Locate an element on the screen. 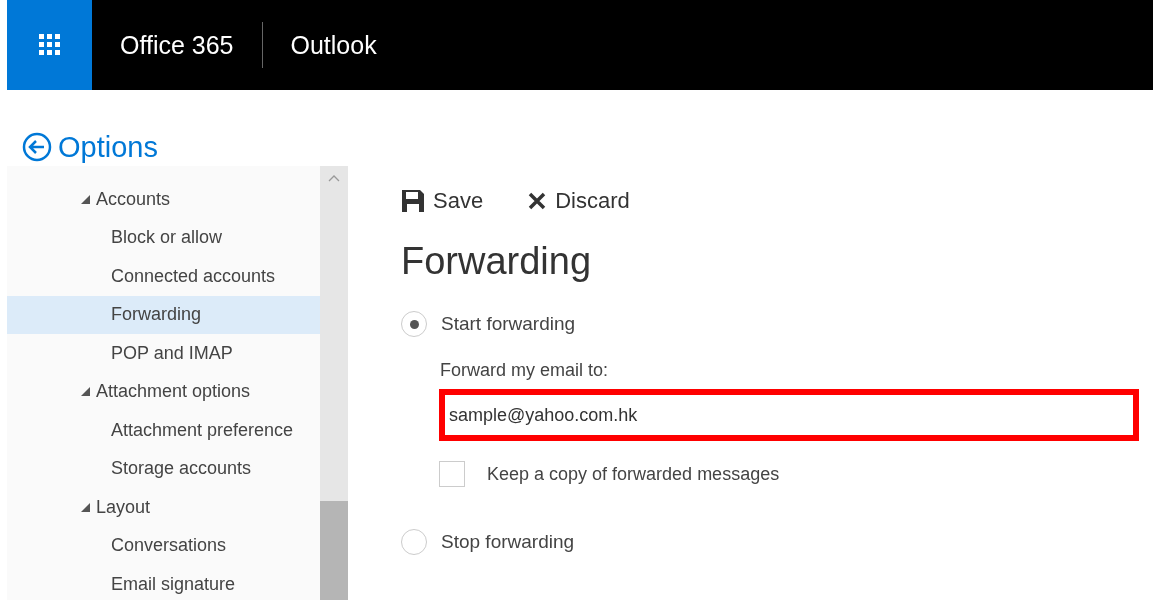 The height and width of the screenshot is (609, 1153). save-button: Save is located at coordinates (442, 201).